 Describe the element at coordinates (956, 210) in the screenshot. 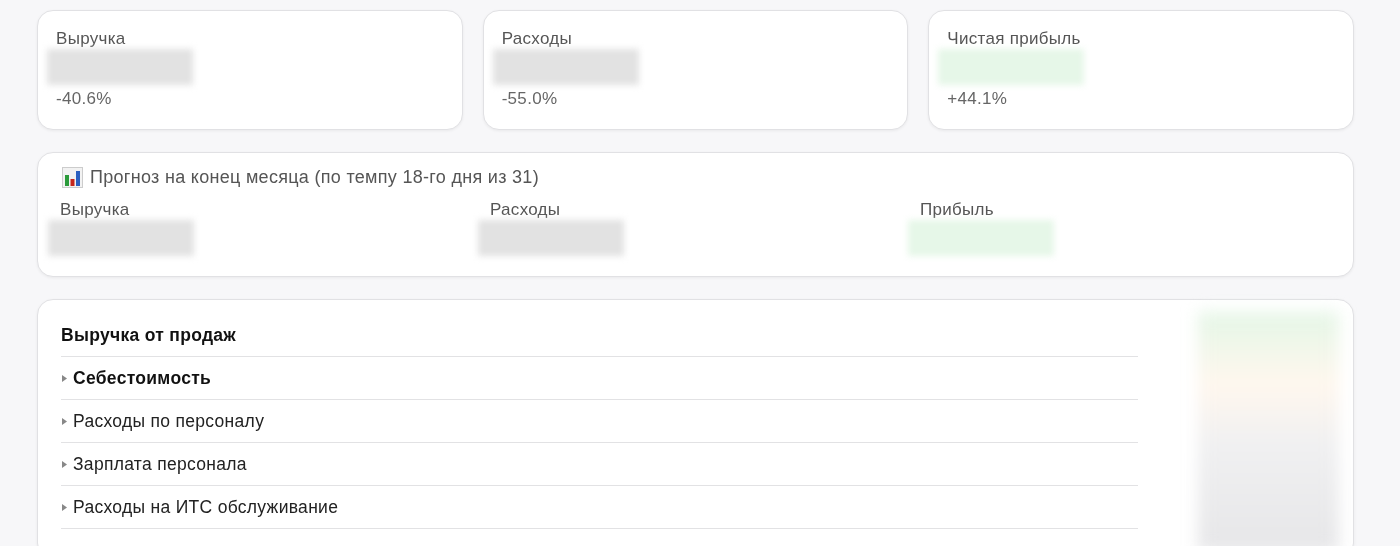

I see `forecast-label: Прибыль` at that location.